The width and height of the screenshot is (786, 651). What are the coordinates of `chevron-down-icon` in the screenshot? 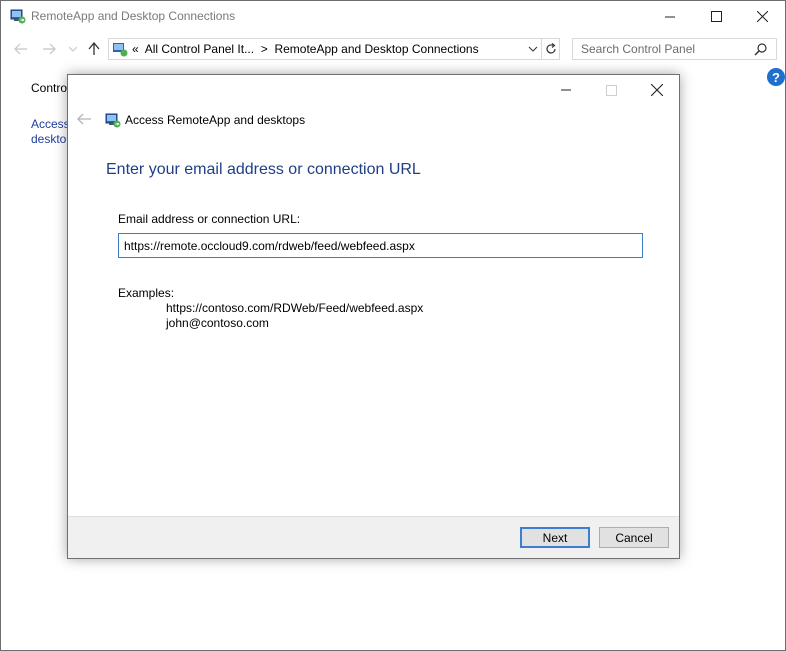 It's located at (73, 49).